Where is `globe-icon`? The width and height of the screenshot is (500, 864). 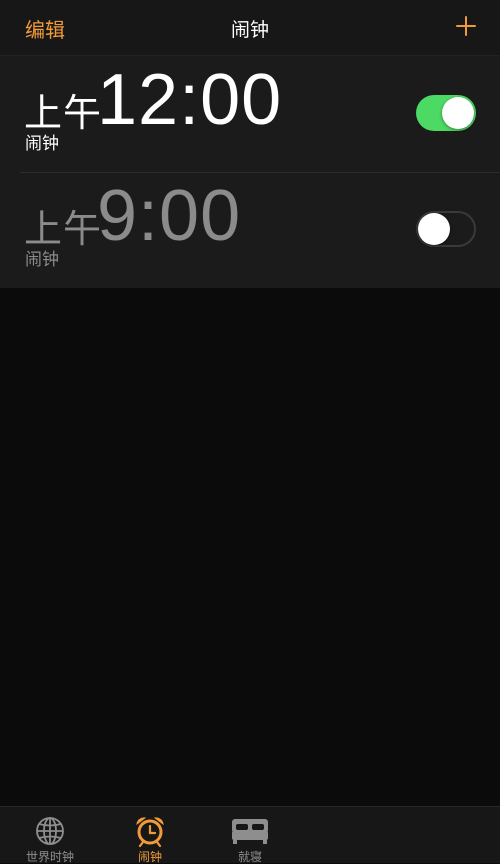
globe-icon is located at coordinates (50, 831).